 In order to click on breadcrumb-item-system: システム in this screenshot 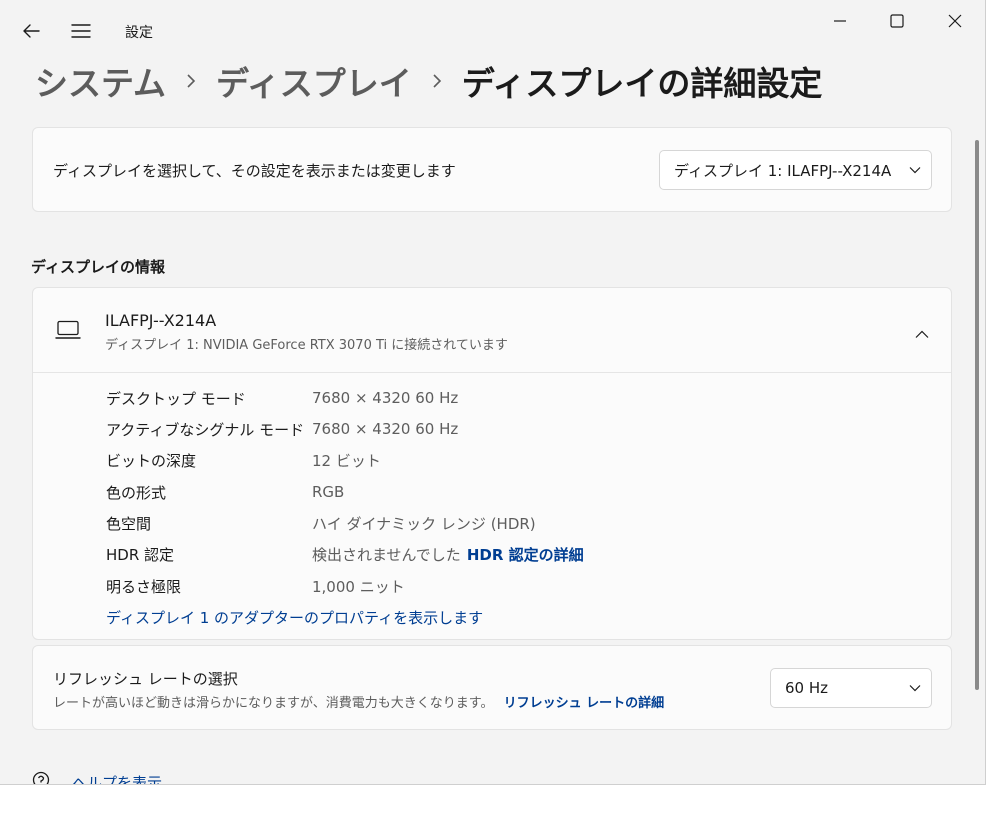, I will do `click(100, 81)`.